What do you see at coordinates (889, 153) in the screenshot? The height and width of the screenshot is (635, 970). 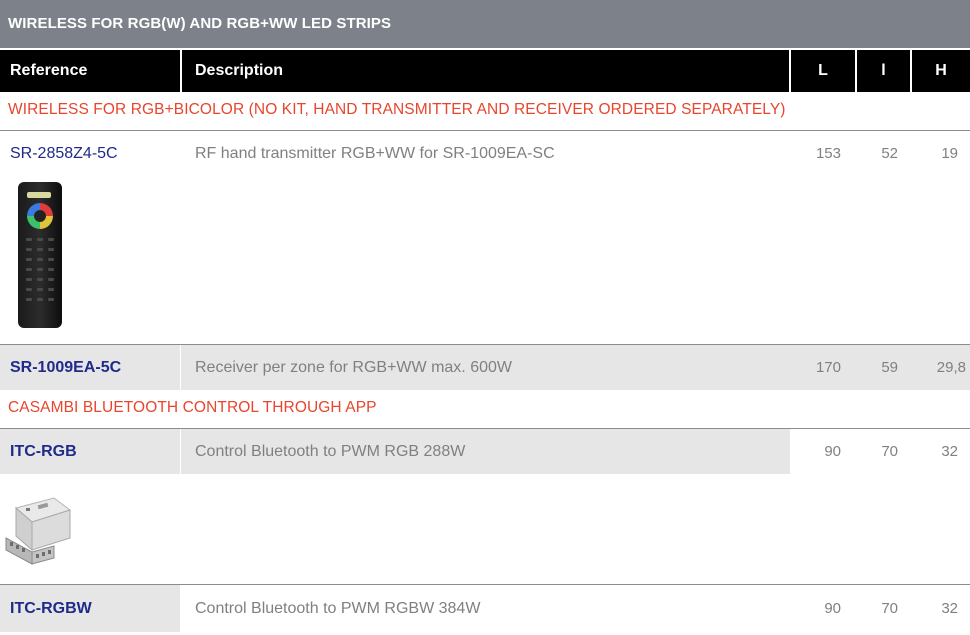 I see `row-width: 52` at bounding box center [889, 153].